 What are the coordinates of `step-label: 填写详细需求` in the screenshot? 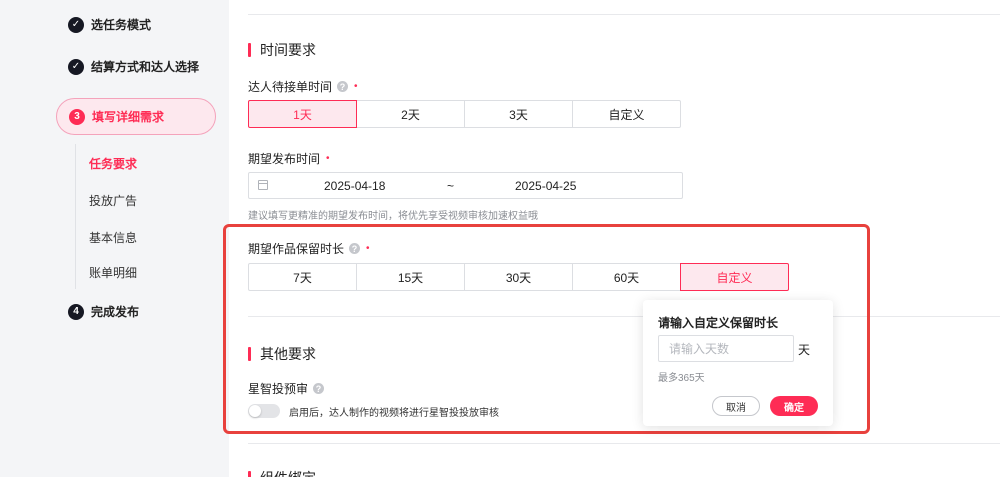 It's located at (128, 117).